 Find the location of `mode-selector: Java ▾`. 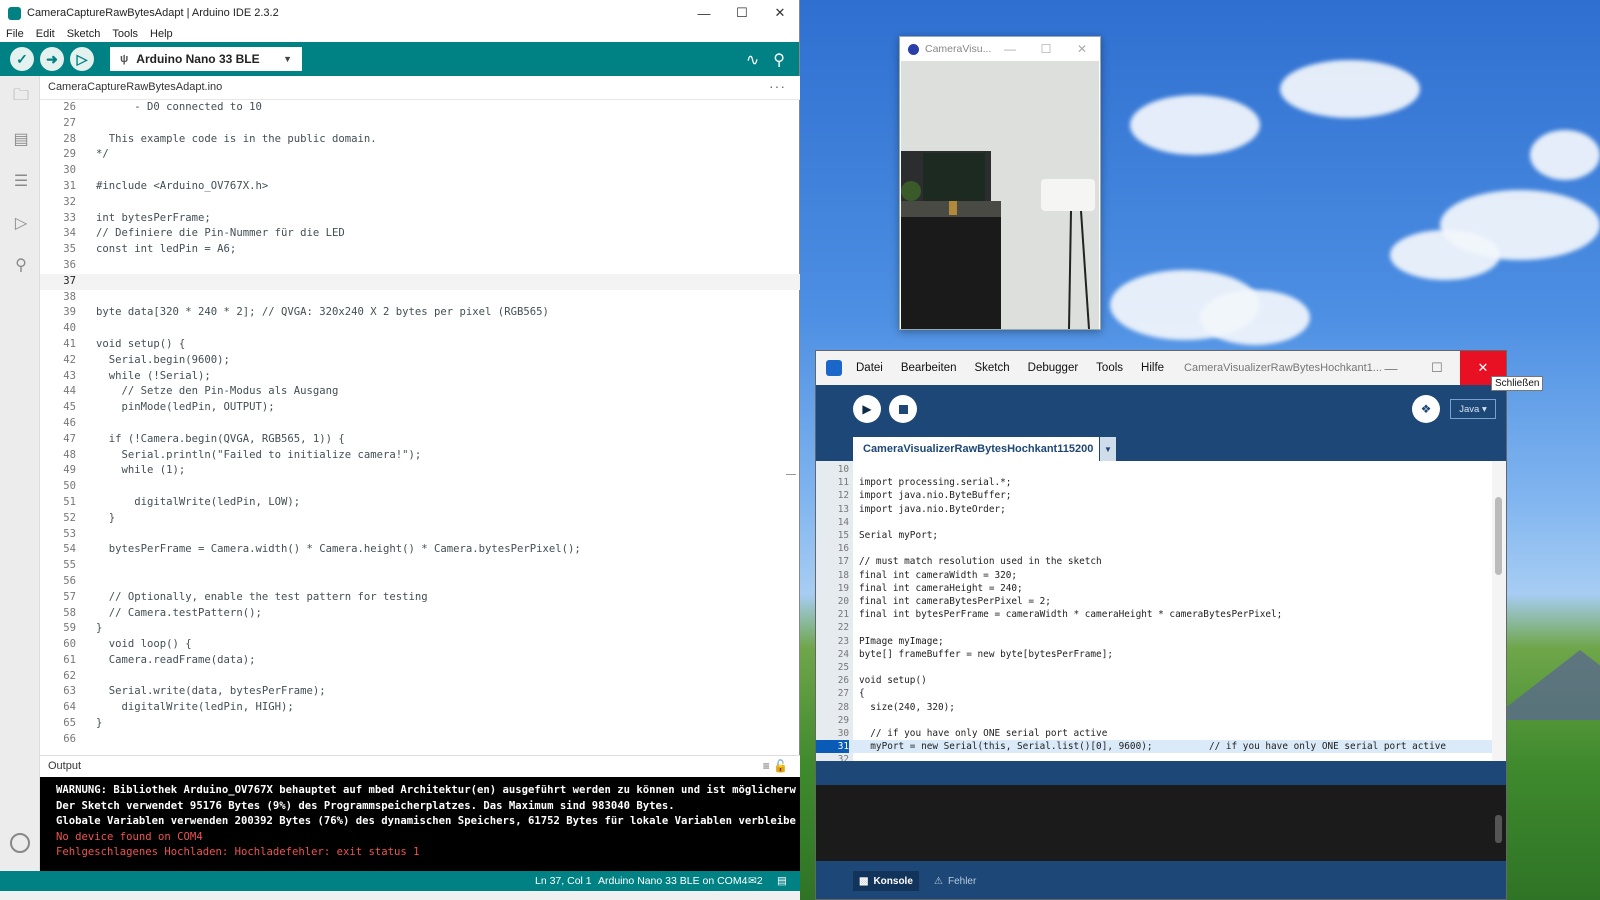

mode-selector: Java ▾ is located at coordinates (1473, 409).